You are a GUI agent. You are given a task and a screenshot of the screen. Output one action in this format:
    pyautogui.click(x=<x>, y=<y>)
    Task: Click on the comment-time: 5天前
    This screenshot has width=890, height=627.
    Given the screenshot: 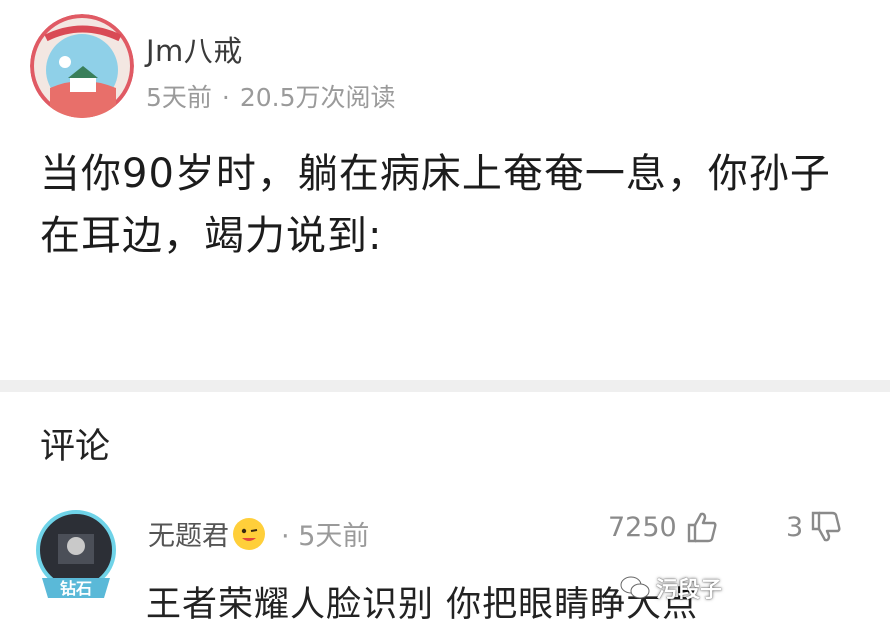 What is the action you would take?
    pyautogui.click(x=334, y=536)
    